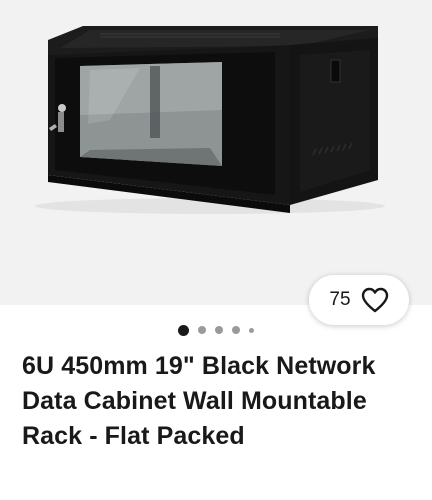  I want to click on gallery-pagination, so click(216, 330).